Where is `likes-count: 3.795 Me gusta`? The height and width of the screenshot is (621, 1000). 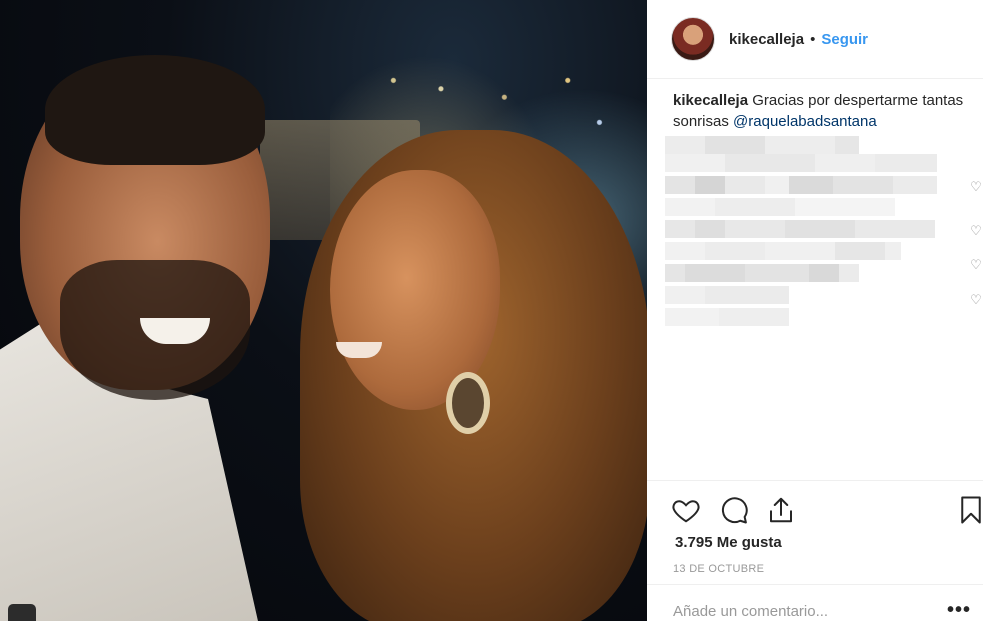
likes-count: 3.795 Me gusta is located at coordinates (728, 542).